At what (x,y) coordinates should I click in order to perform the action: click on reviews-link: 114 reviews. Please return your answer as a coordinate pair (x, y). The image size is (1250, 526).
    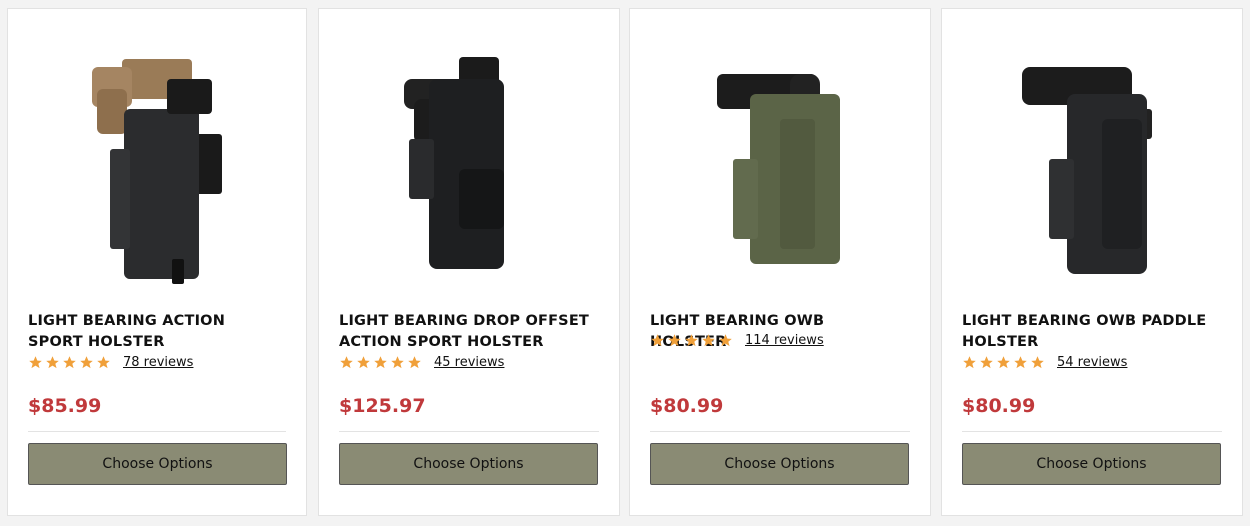
    Looking at the image, I should click on (784, 340).